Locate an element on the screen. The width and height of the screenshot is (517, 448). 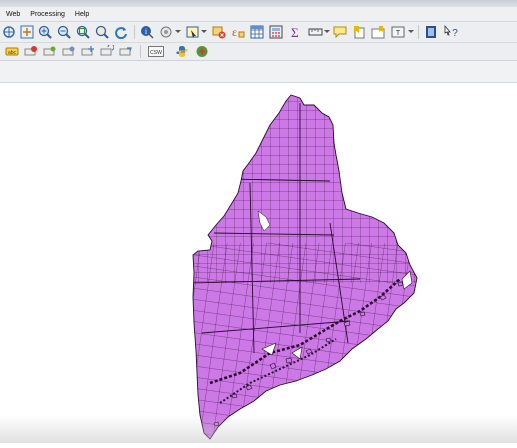
refresh-icon is located at coordinates (121, 32).